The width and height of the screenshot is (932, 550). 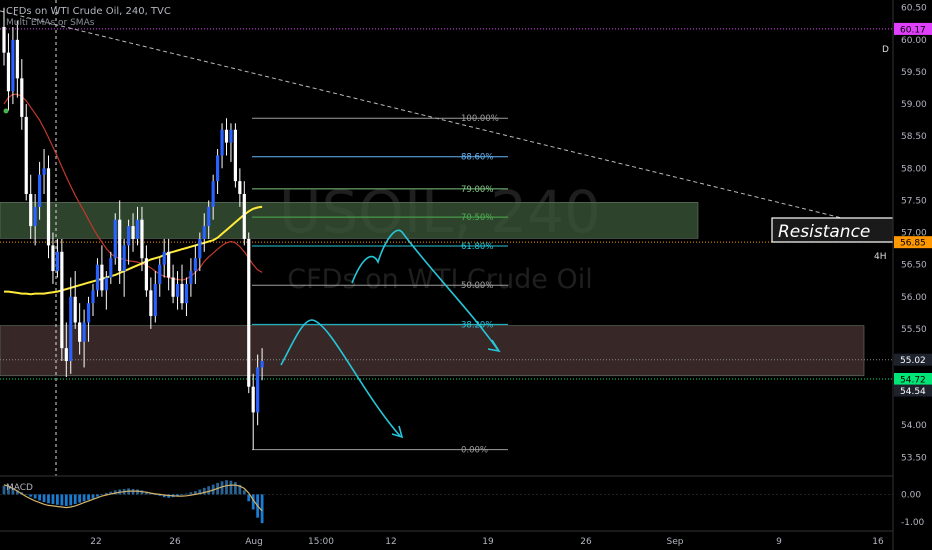 I want to click on price-tag-2: 55.02, so click(x=913, y=361).